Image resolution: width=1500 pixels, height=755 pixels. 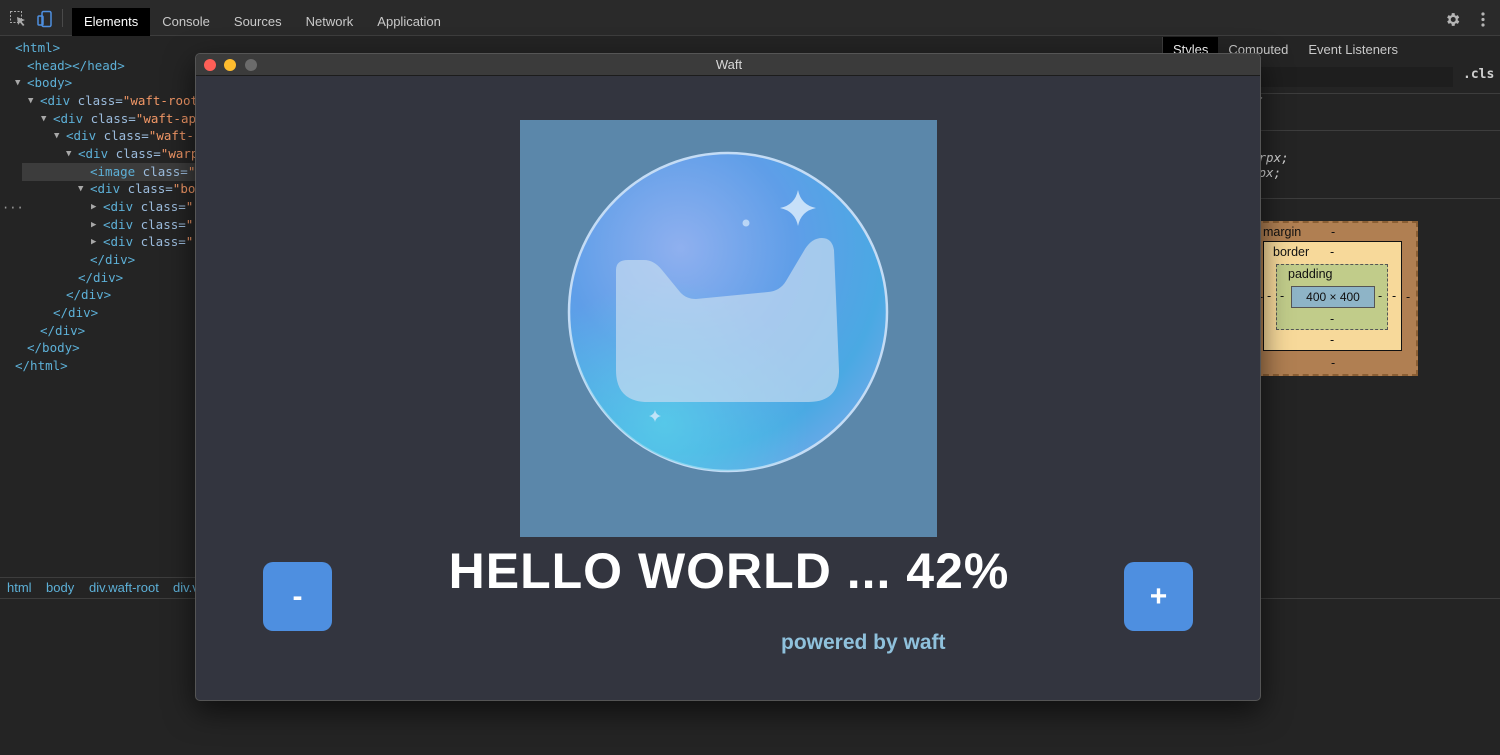 What do you see at coordinates (297, 596) in the screenshot?
I see `decrement-button: -` at bounding box center [297, 596].